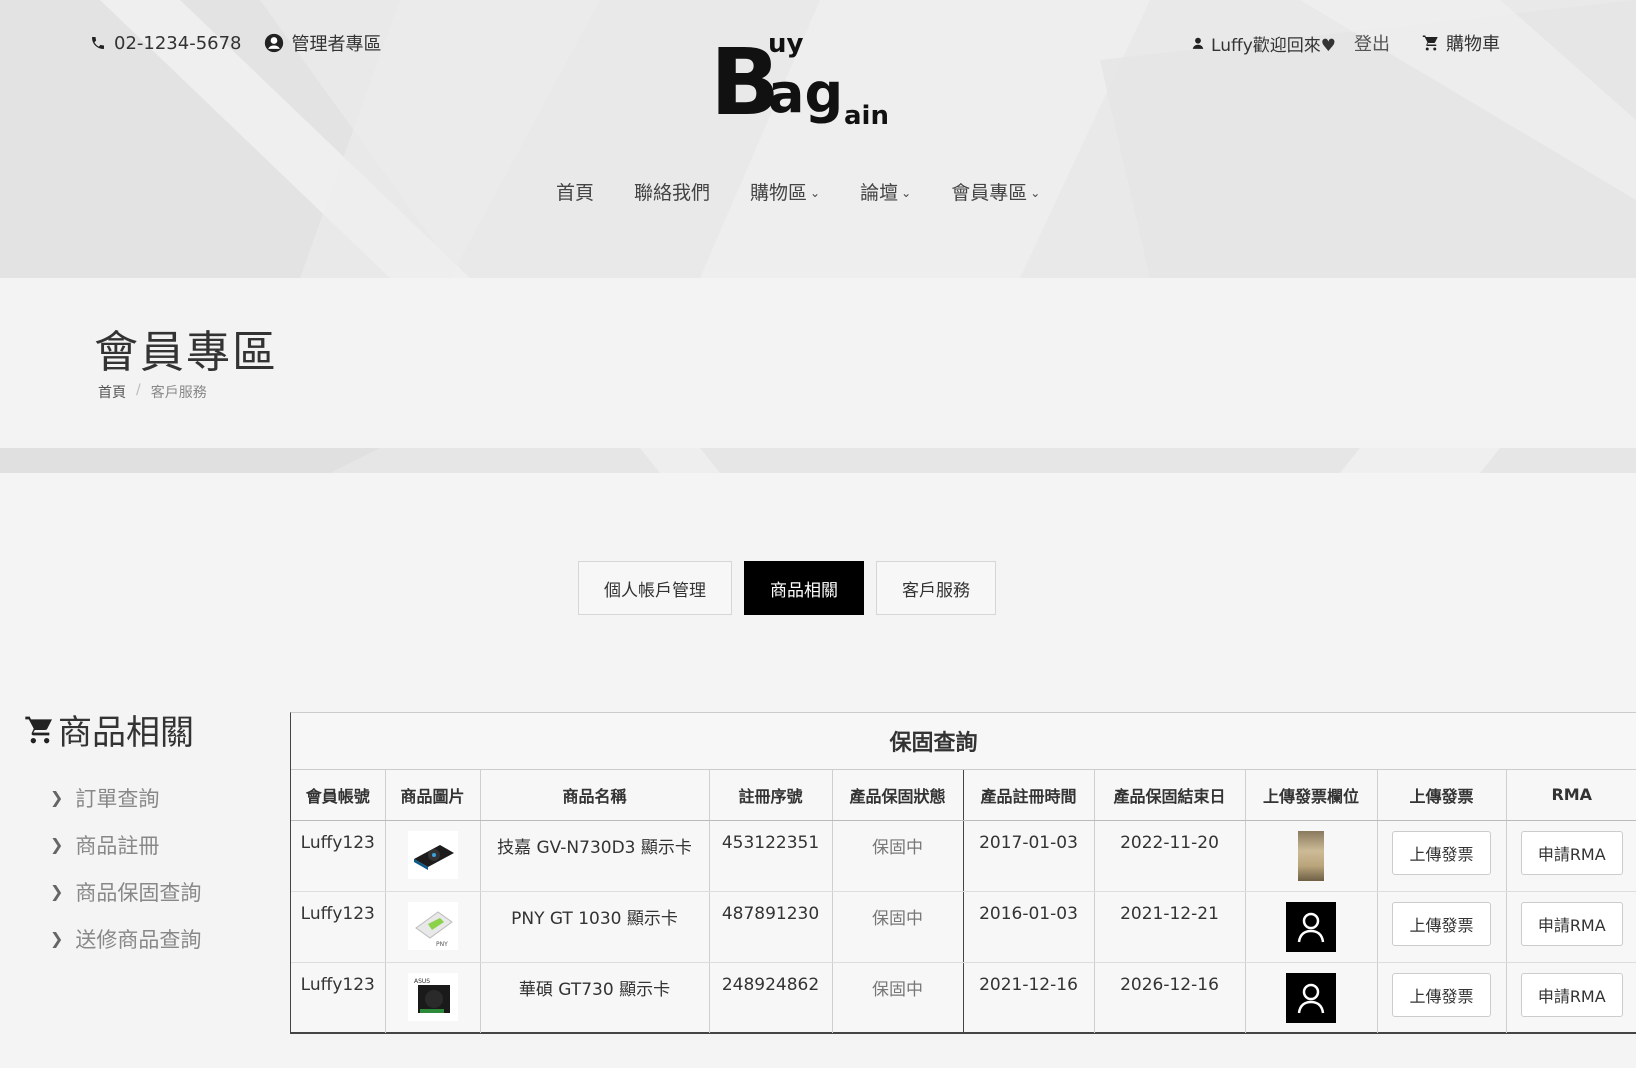 The image size is (1636, 1068). I want to click on sidebar-title: 商品相關, so click(149, 729).